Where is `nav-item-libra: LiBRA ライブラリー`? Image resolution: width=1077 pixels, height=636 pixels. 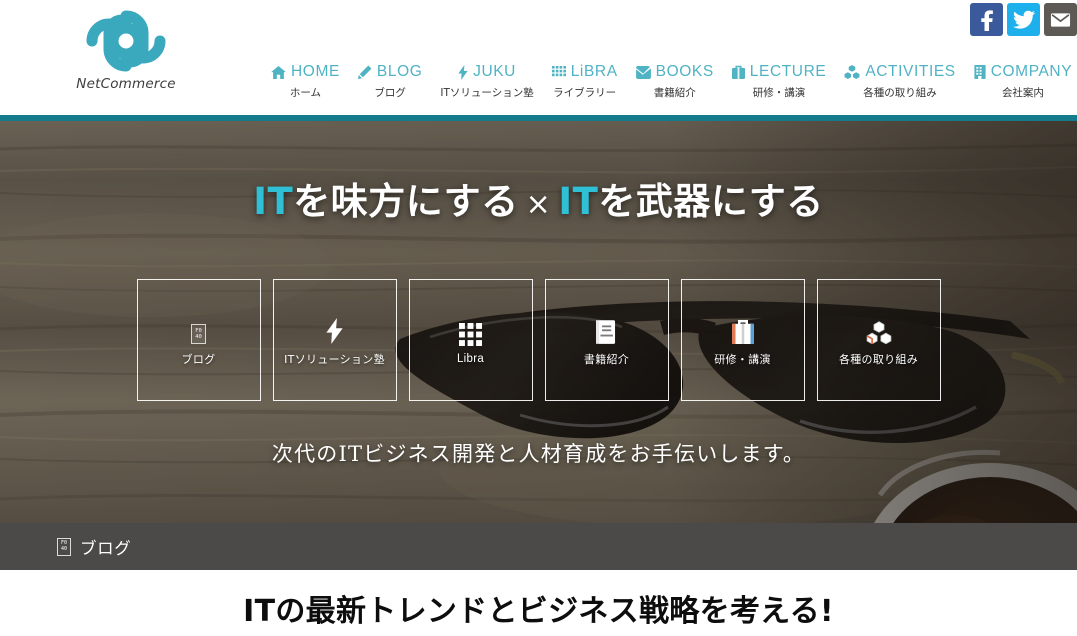
nav-item-libra: LiBRA ライブラリー is located at coordinates (585, 81).